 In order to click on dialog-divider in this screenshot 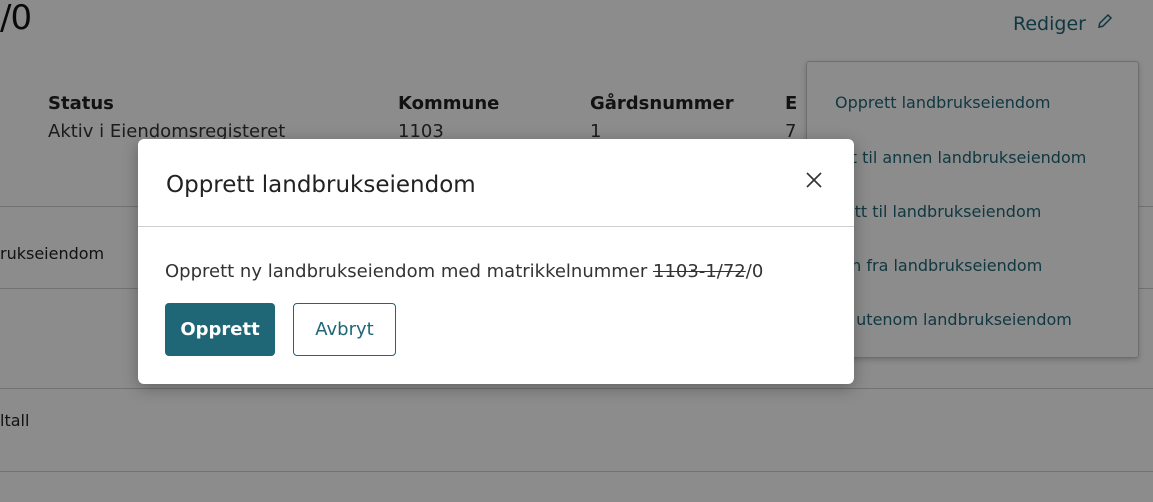, I will do `click(496, 226)`.